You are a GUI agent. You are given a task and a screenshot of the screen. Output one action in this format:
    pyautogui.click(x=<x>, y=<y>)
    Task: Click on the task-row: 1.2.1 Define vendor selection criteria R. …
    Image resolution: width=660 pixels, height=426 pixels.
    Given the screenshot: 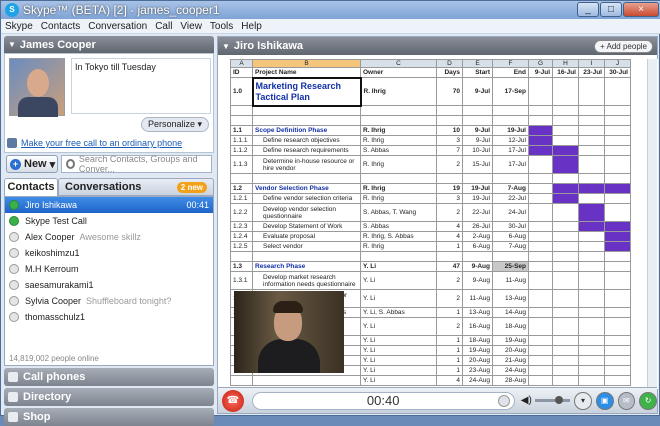 What is the action you would take?
    pyautogui.click(x=430, y=198)
    